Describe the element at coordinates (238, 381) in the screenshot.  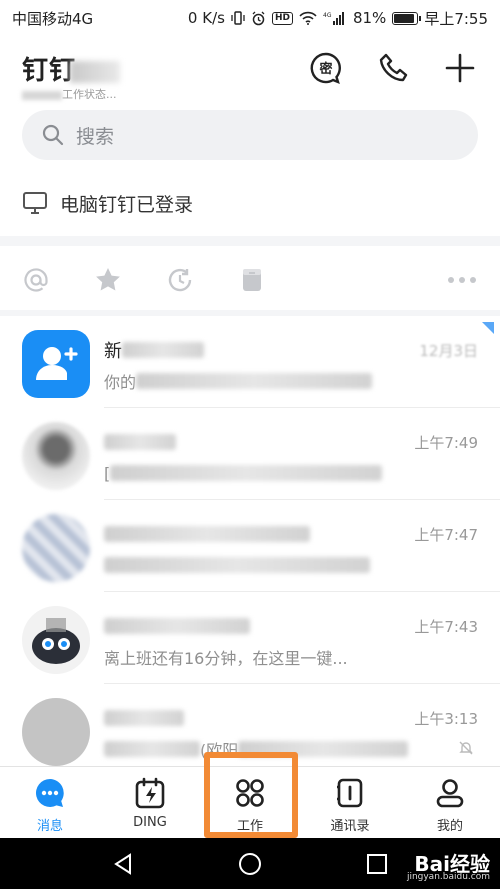
I see `conversation-preview: 你的` at that location.